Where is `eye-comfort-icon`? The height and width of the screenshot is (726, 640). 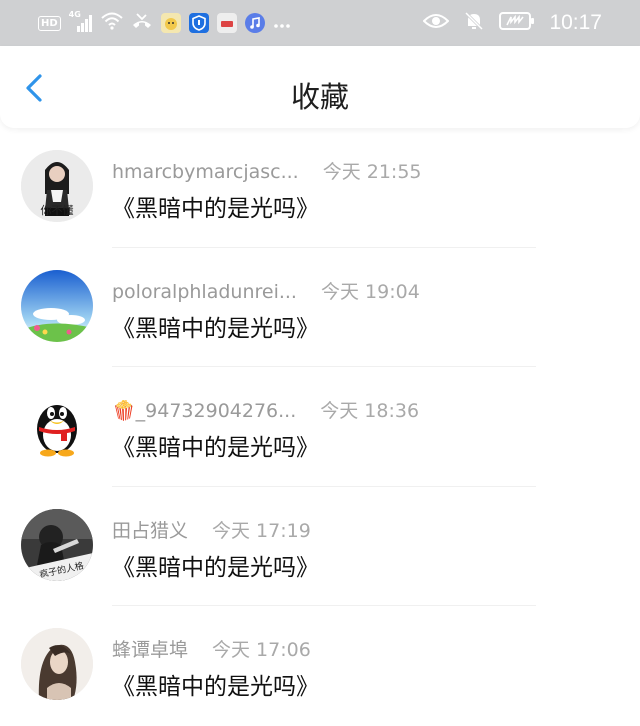 eye-comfort-icon is located at coordinates (436, 23).